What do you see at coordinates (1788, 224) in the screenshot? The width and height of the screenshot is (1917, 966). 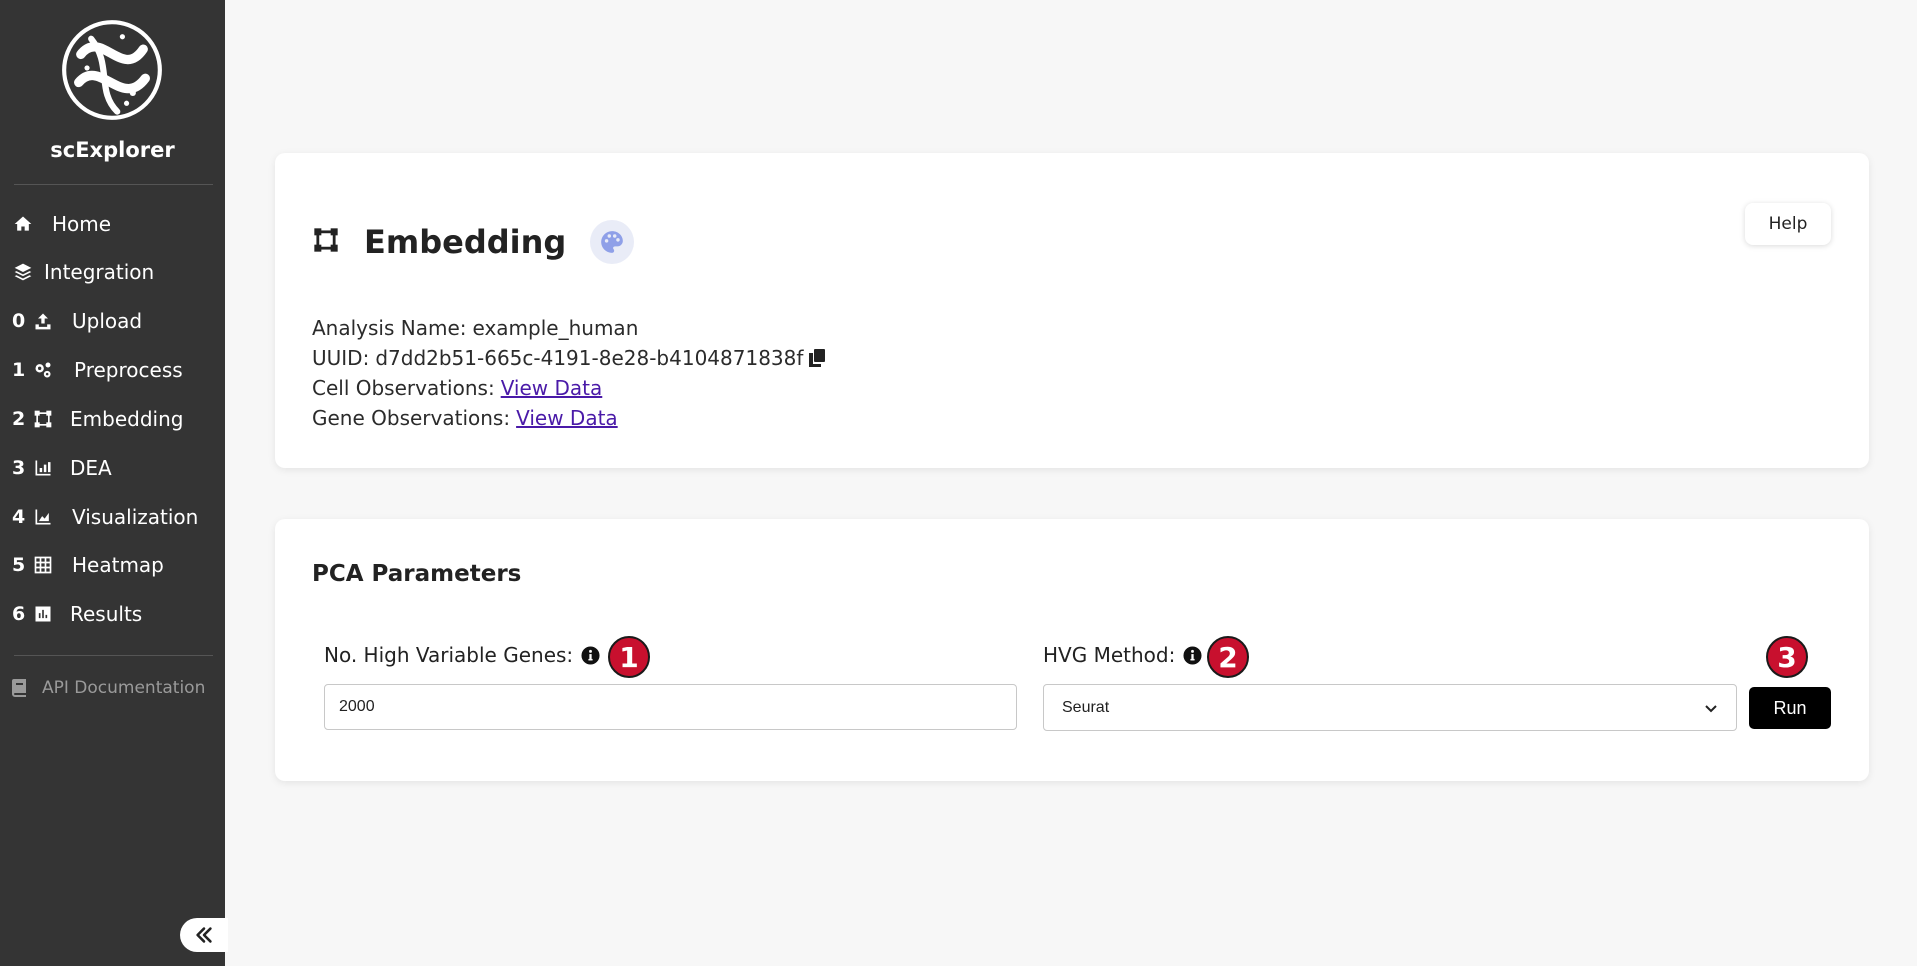 I see `help-button: Help` at bounding box center [1788, 224].